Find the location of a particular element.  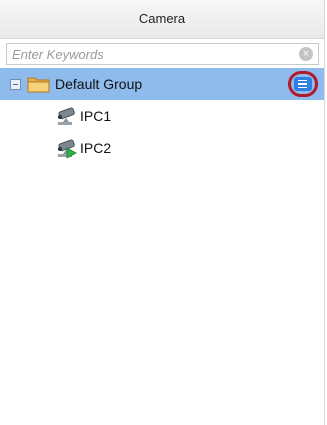

camera-playing-icon is located at coordinates (67, 149).